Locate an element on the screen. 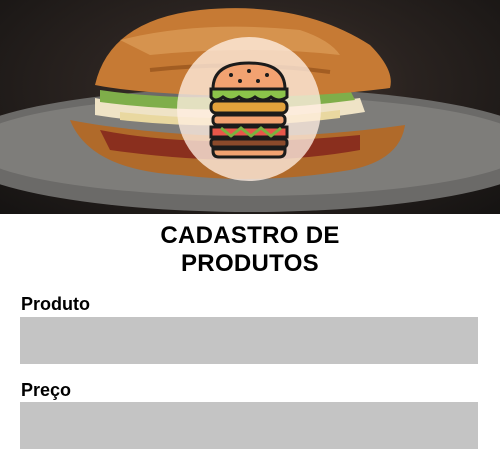 The height and width of the screenshot is (467, 500). preco-input is located at coordinates (249, 425).